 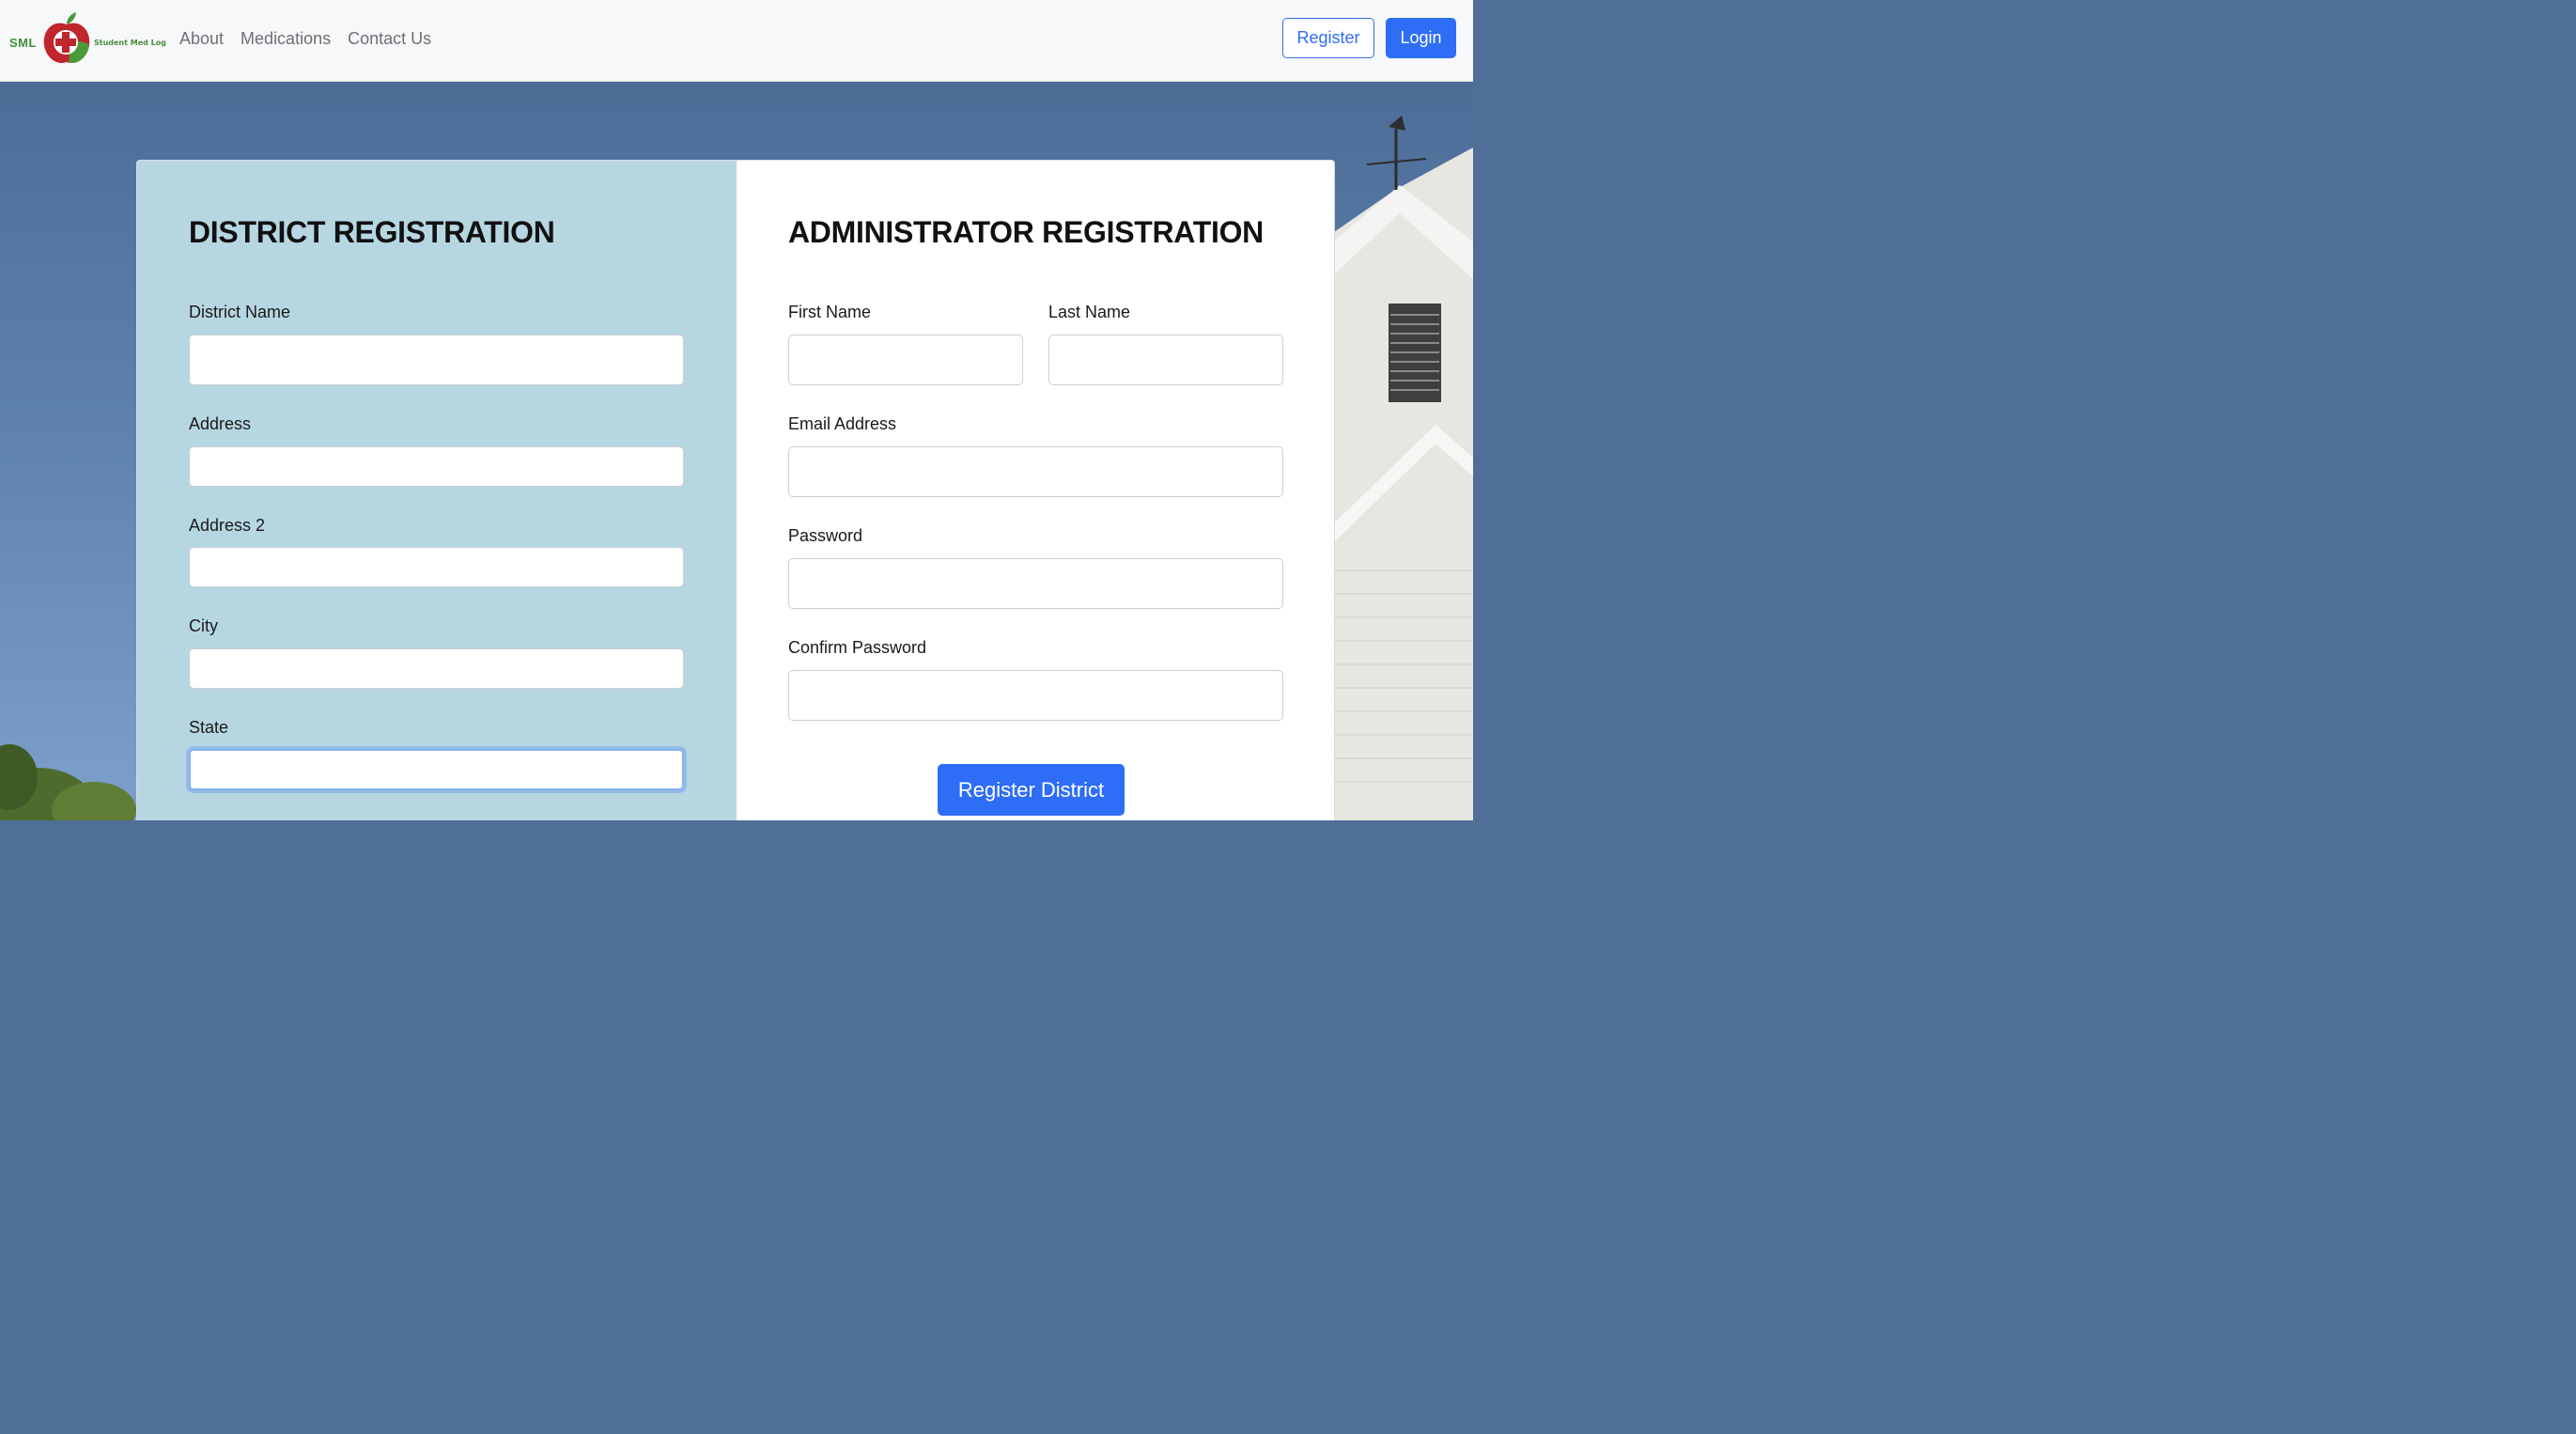 I want to click on address-2-label: Address 2, so click(x=227, y=525).